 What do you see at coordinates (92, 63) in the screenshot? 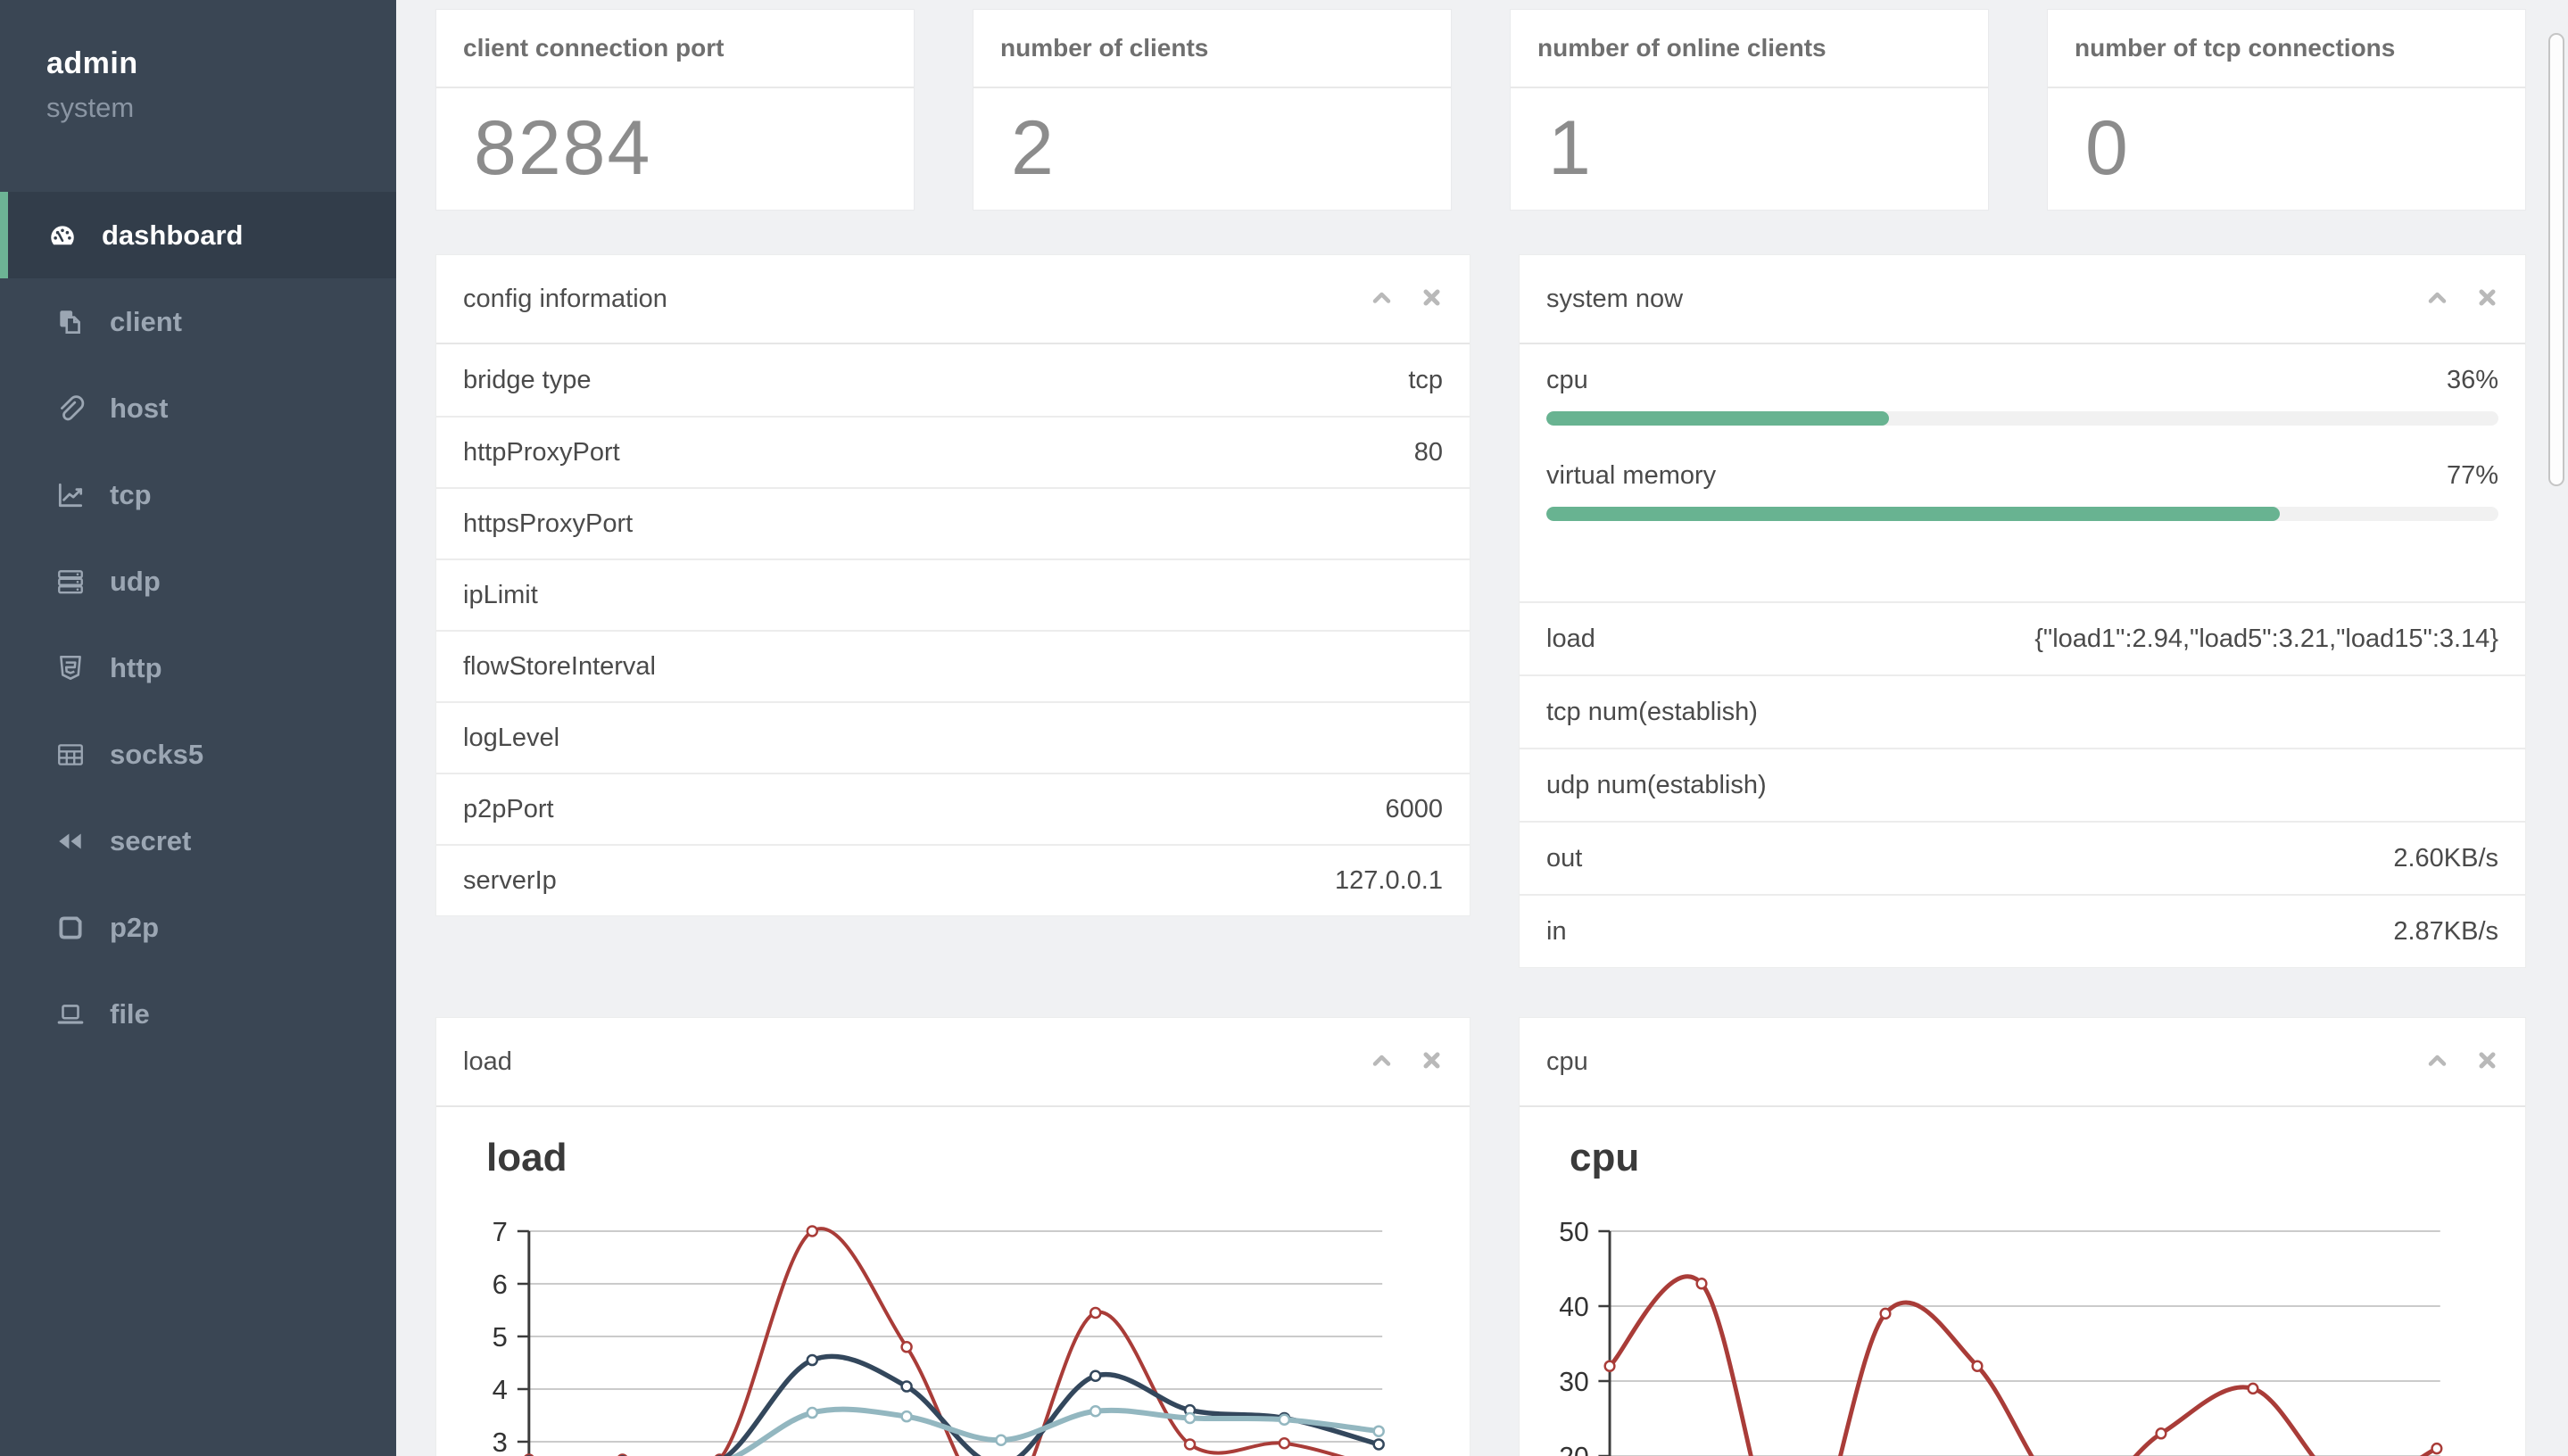
I see `user-name: admin` at bounding box center [92, 63].